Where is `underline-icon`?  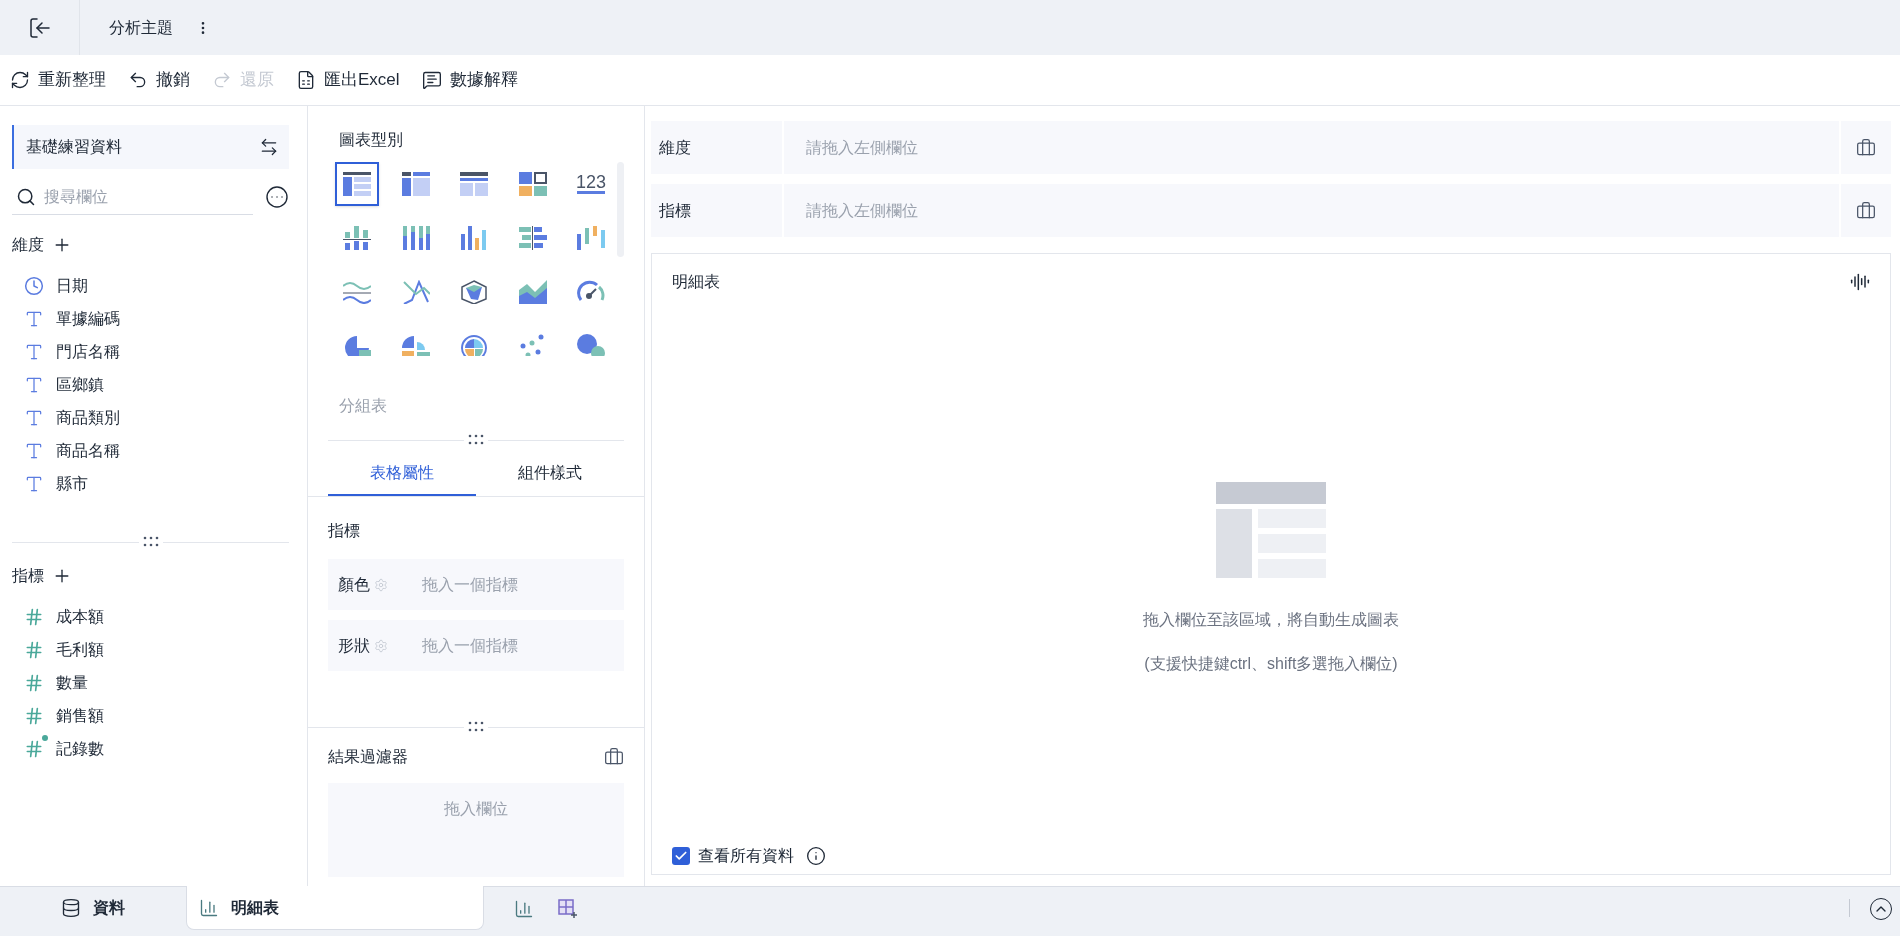 underline-icon is located at coordinates (591, 193).